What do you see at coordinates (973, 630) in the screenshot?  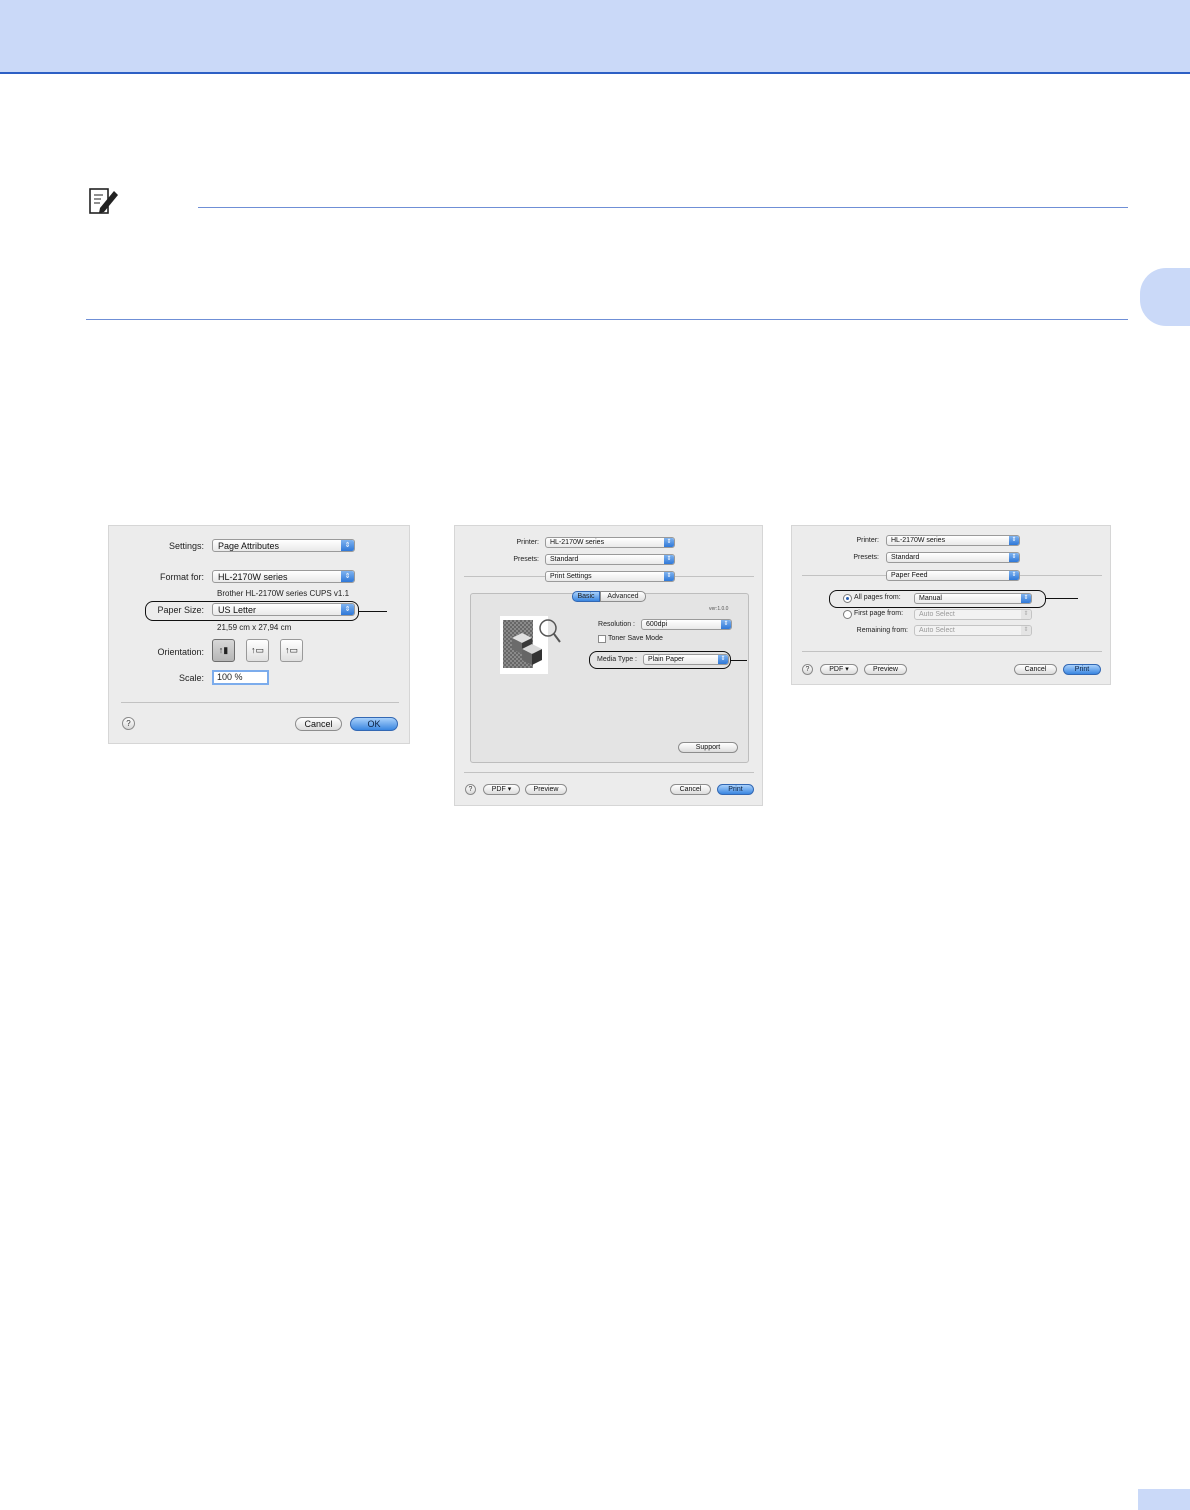 I see `remaining-popup: Auto Select ⇕` at bounding box center [973, 630].